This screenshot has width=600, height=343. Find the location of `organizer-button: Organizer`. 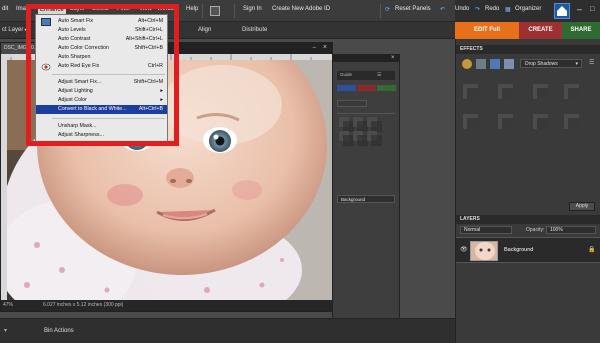

organizer-button: Organizer is located at coordinates (528, 9).